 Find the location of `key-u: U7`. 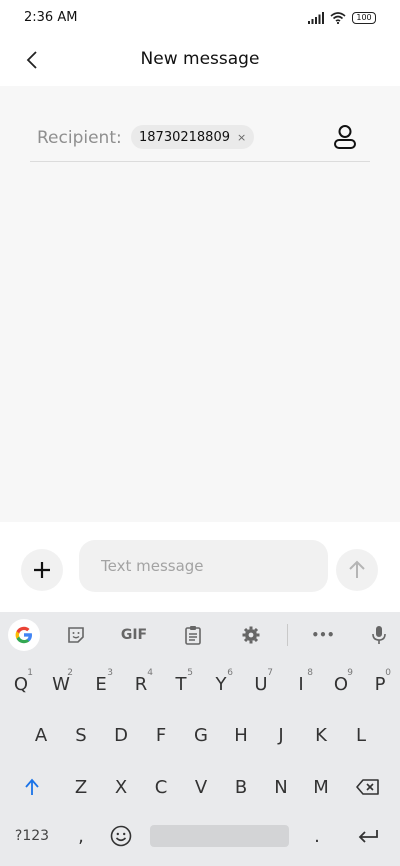

key-u: U7 is located at coordinates (261, 684).